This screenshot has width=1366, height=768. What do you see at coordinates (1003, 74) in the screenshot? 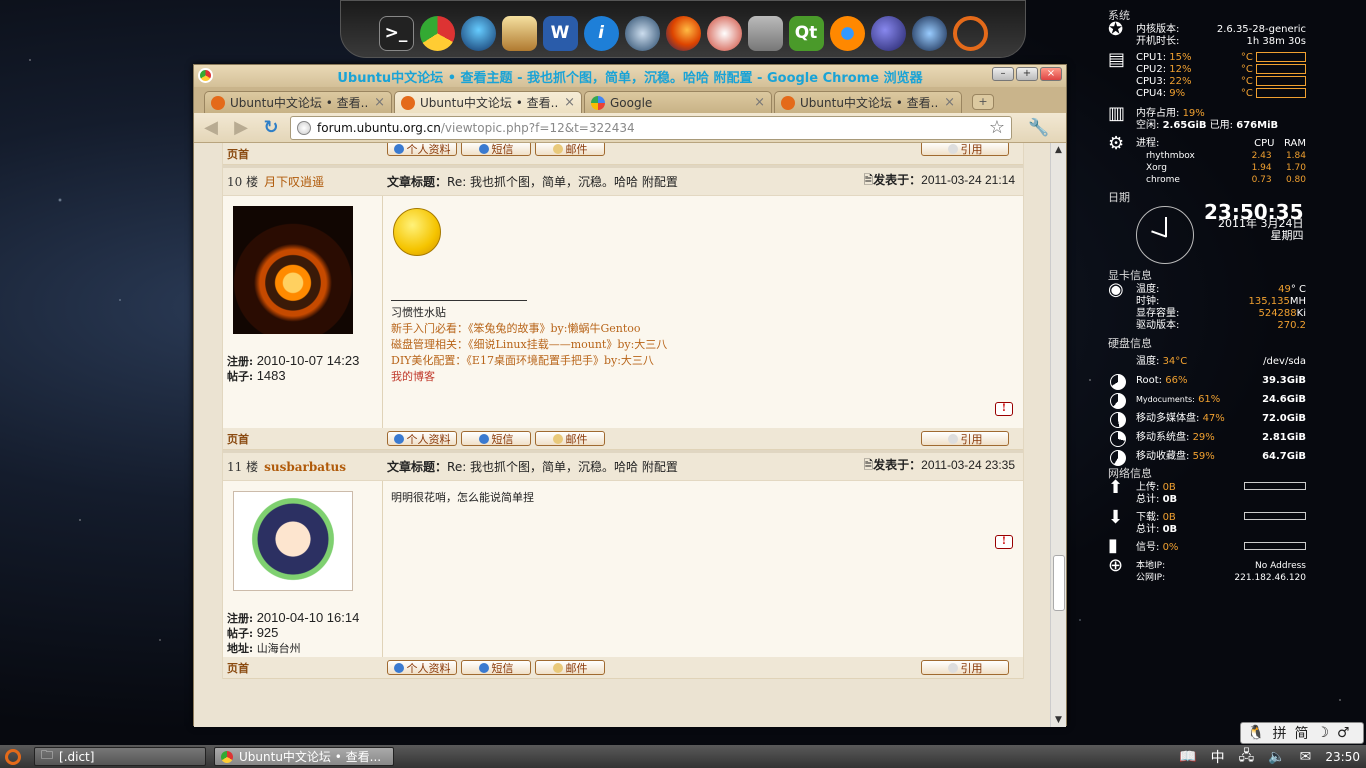
I see `minimize-button: –` at bounding box center [1003, 74].